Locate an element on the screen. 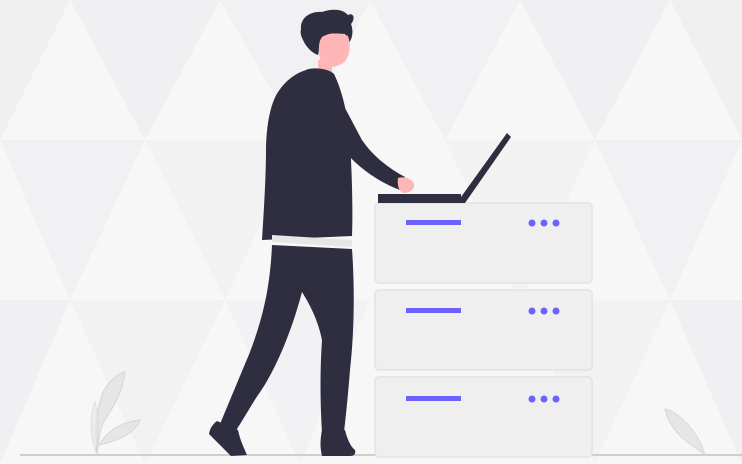  hand is located at coordinates (406, 185).